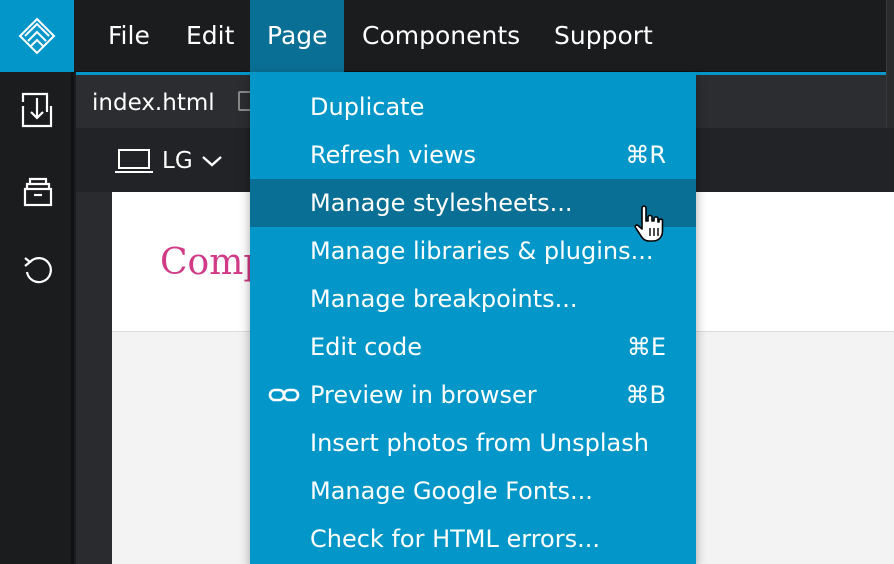 The image size is (894, 564). I want to click on app-logo, so click(37, 36).